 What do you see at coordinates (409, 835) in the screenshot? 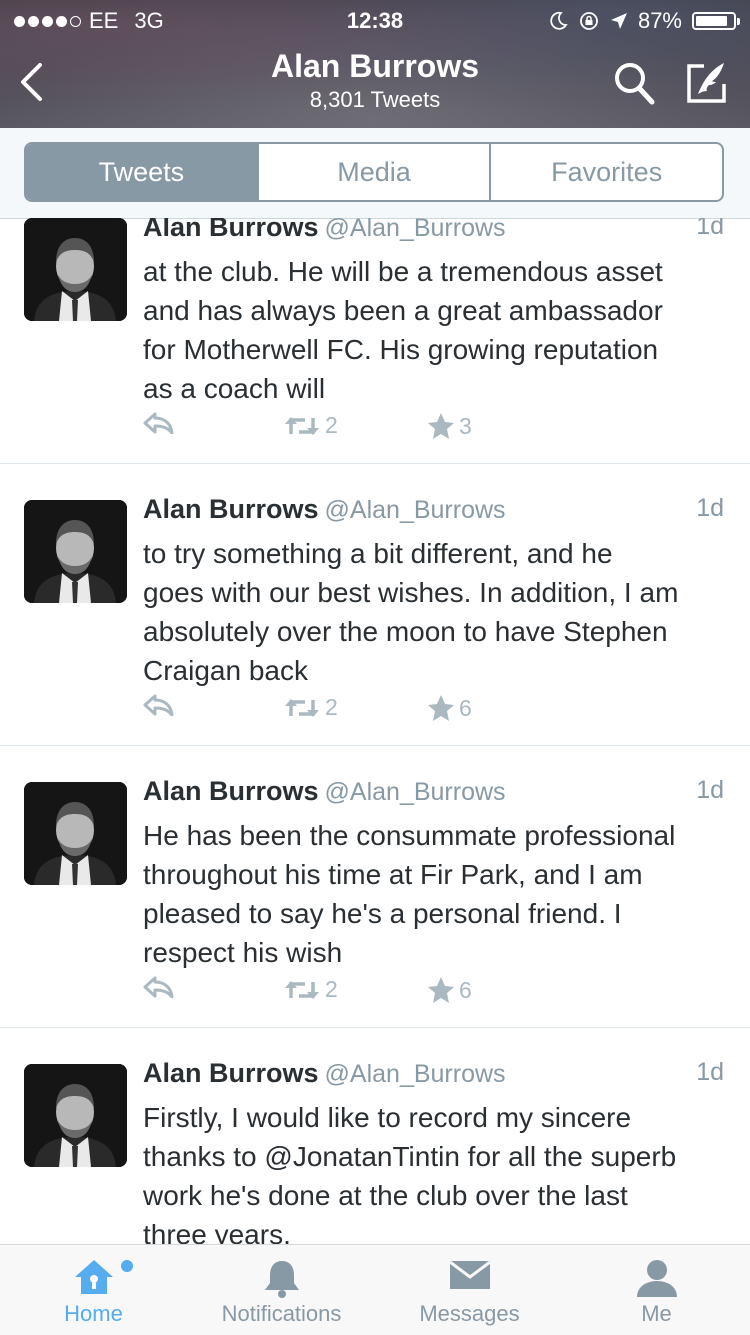
I see `tweet-text-line: He has been the consummate professional` at bounding box center [409, 835].